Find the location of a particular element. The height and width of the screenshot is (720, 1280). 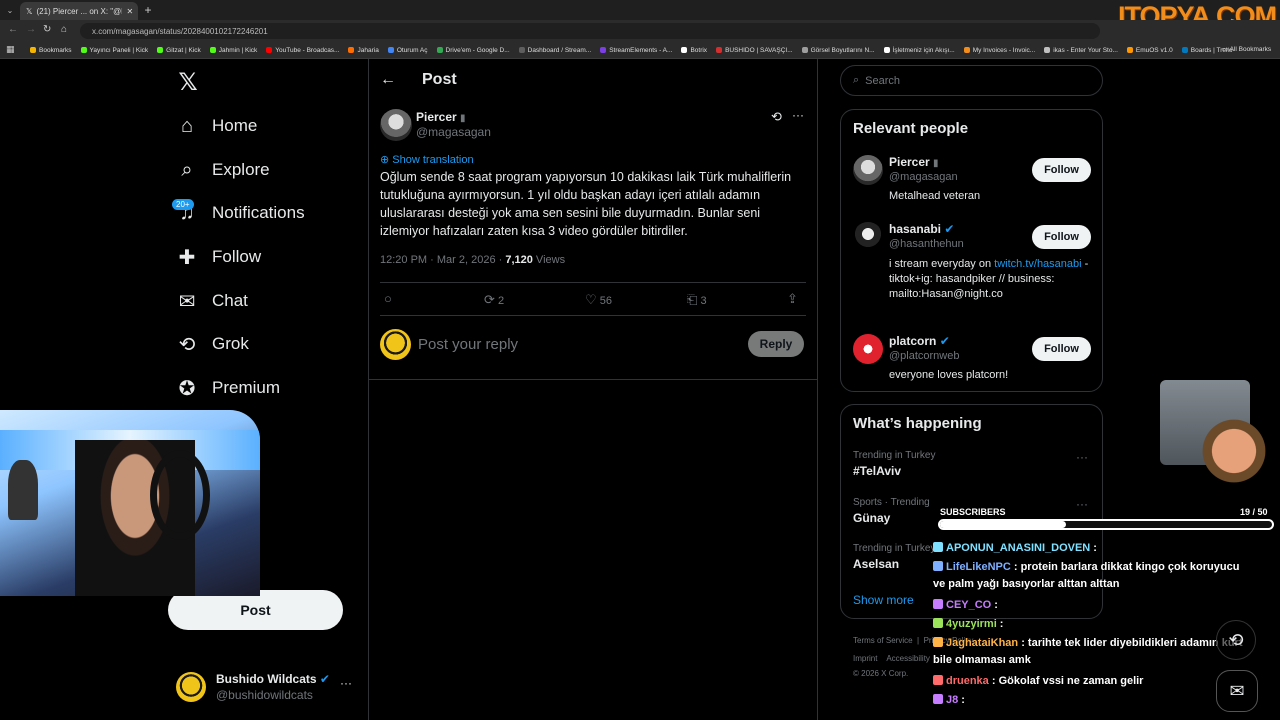

nav-item-premium: ✪ Premium is located at coordinates (228, 388).